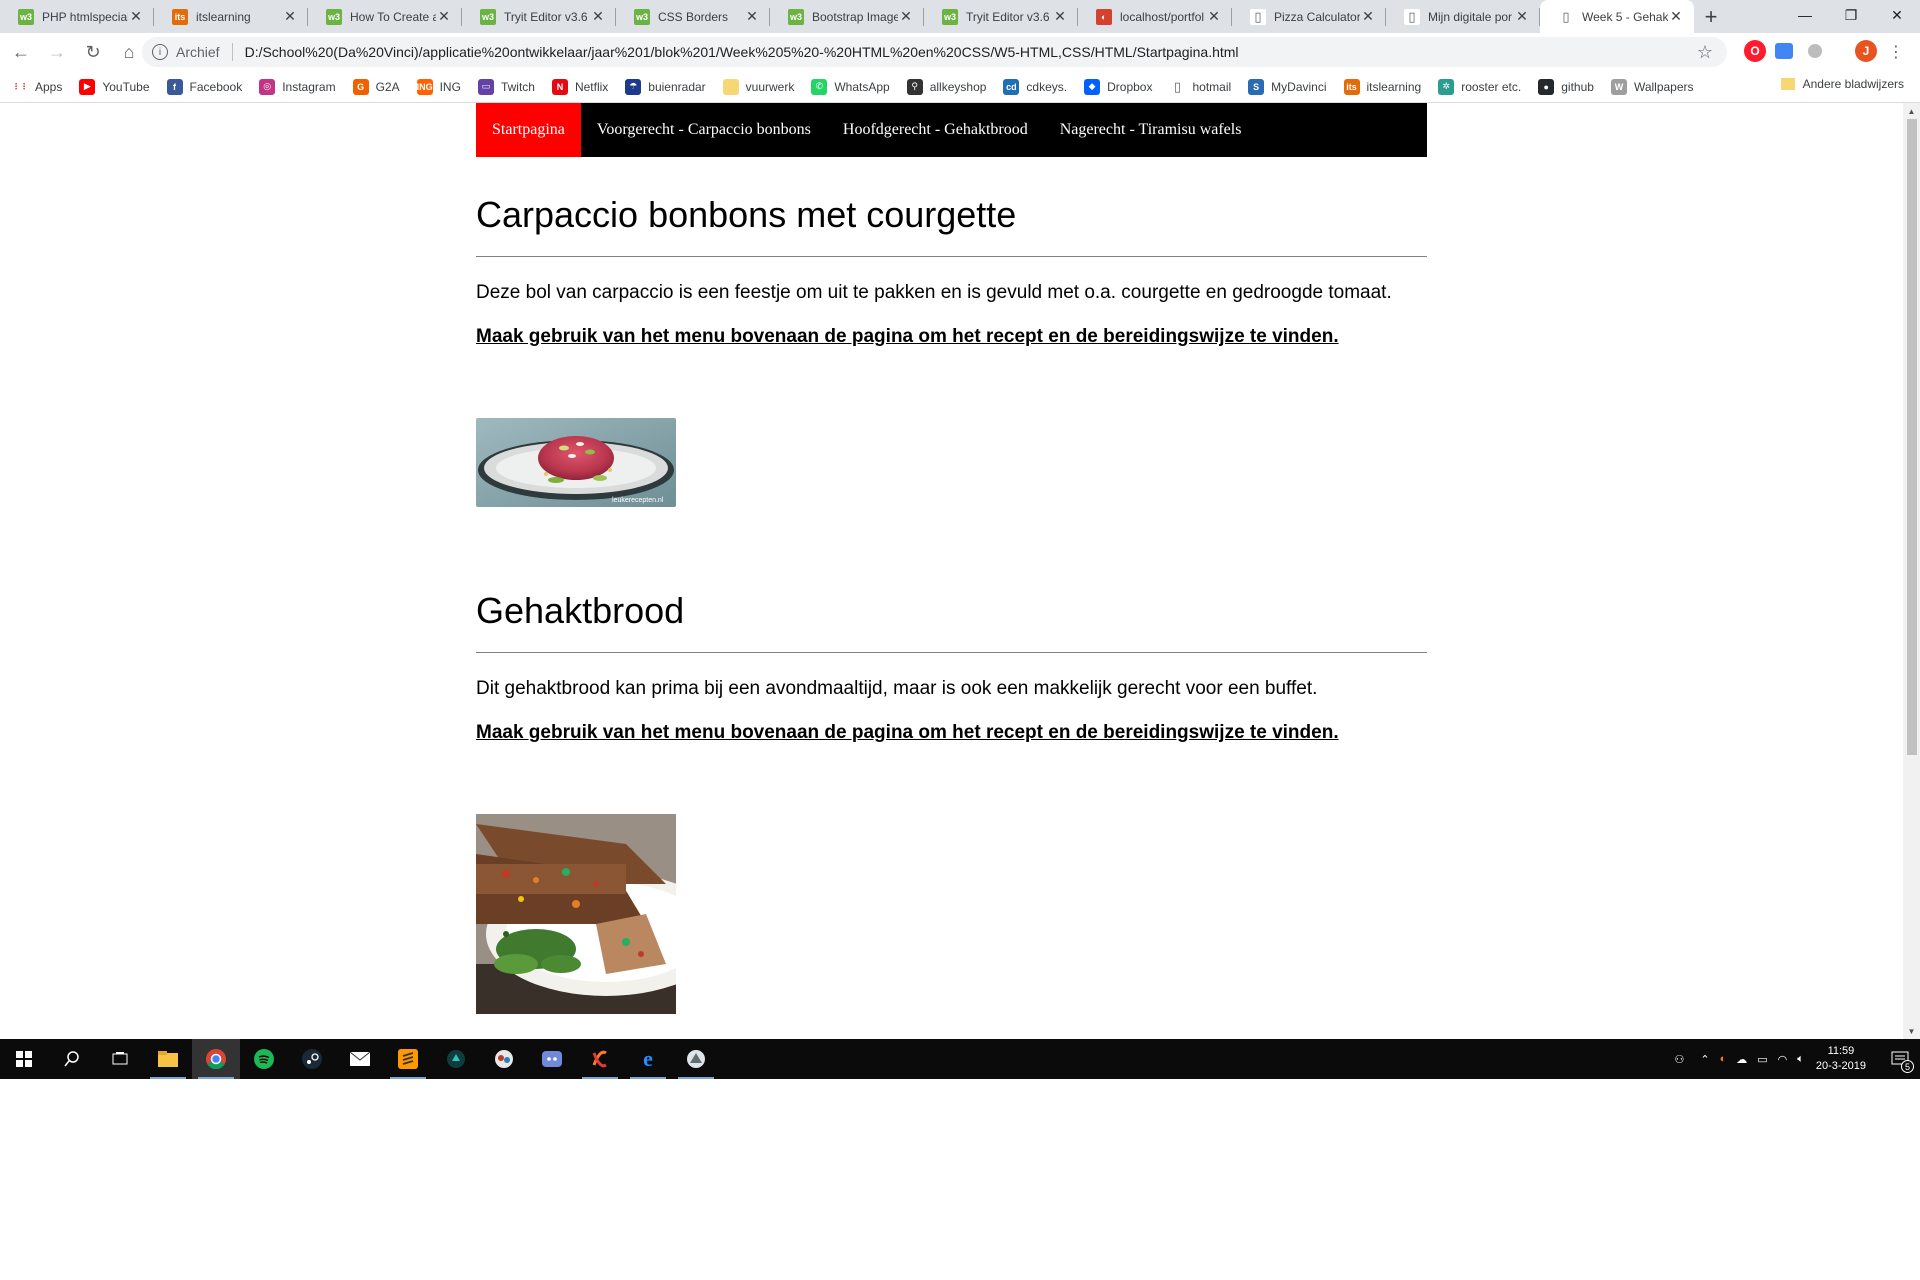  Describe the element at coordinates (1479, 86) in the screenshot. I see `bookmark-item: ✲ rooster etc.` at that location.